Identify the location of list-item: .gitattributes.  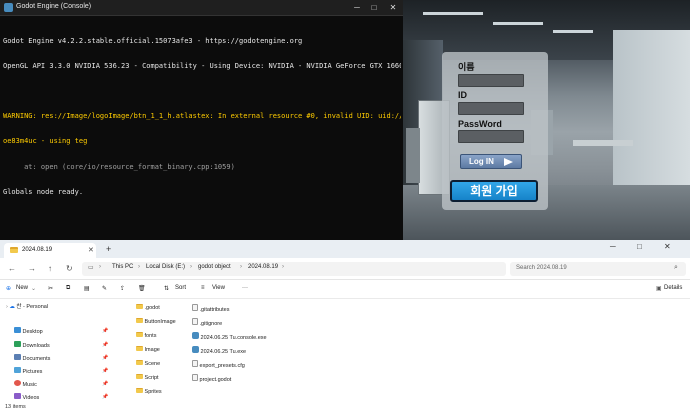
(242, 308).